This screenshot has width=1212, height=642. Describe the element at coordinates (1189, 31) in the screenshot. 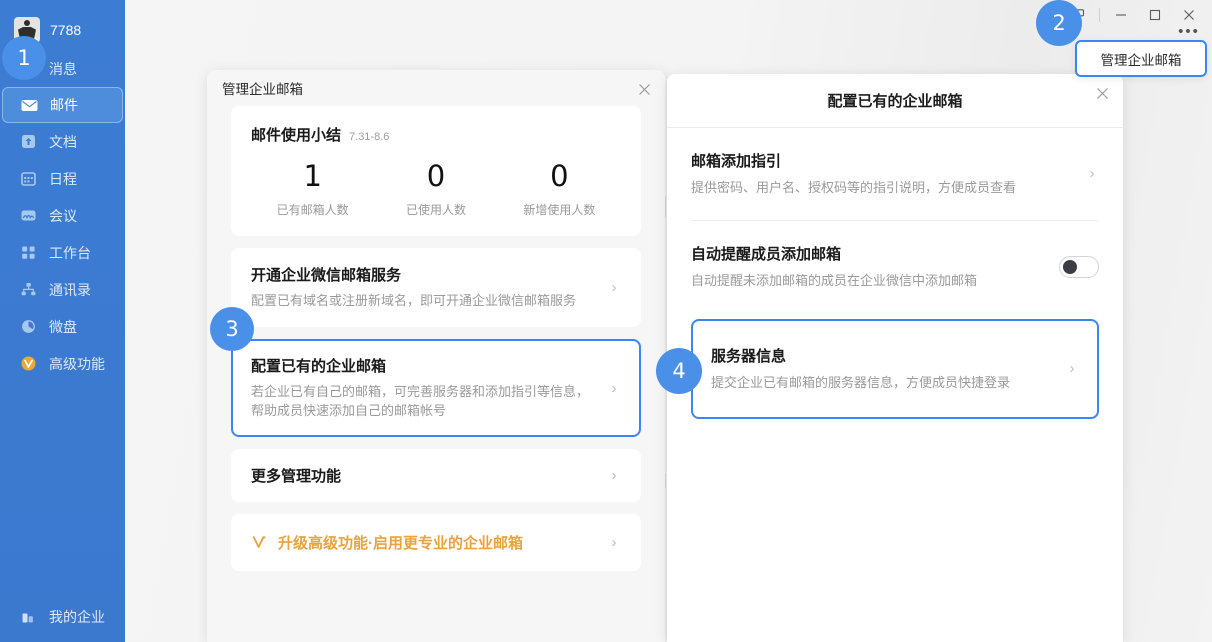

I see `more-options-button: •••` at that location.